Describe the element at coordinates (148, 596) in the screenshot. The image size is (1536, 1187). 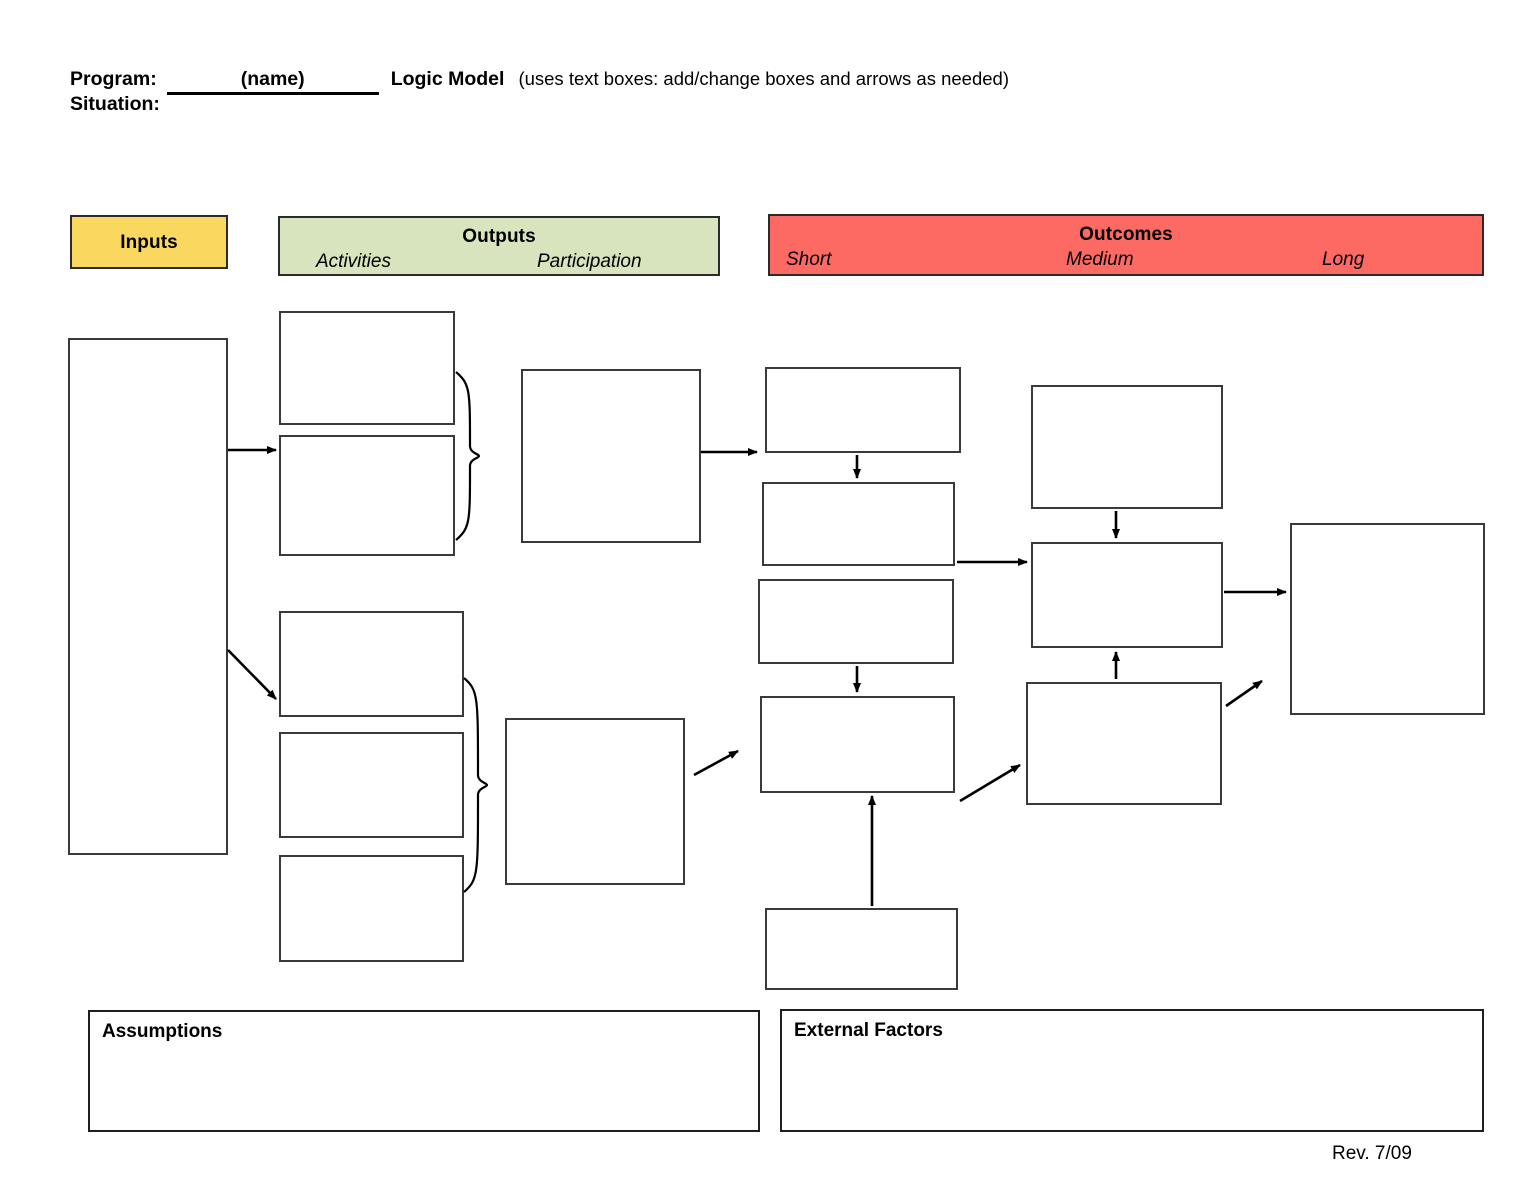
I see `inputs-box` at that location.